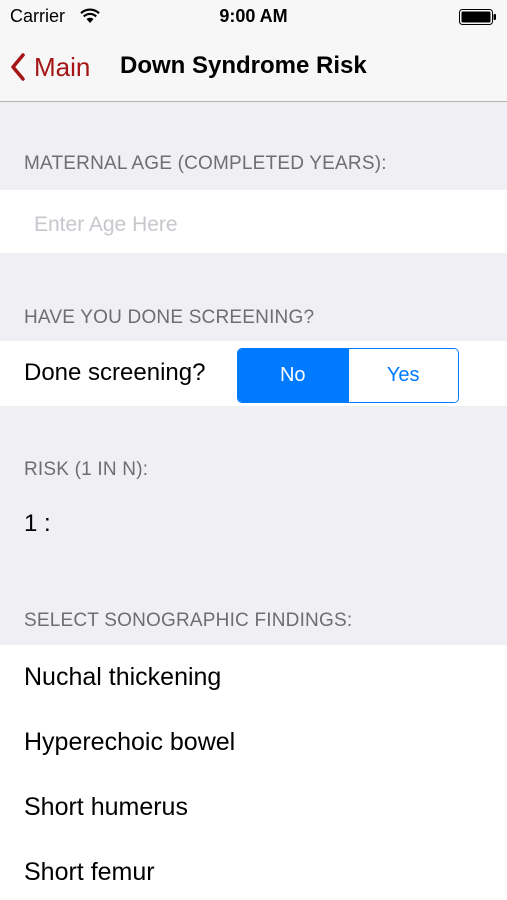 Image resolution: width=507 pixels, height=900 pixels. I want to click on screening-section-header: HAVE YOU DONE SCREENING?, so click(169, 317).